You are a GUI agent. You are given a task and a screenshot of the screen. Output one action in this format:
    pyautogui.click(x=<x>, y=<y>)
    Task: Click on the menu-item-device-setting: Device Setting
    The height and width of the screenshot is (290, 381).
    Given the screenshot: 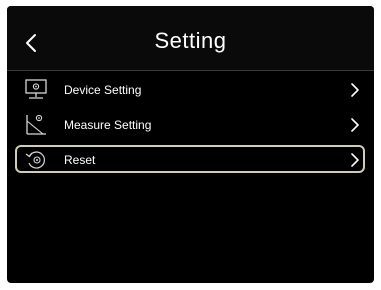 What is the action you would take?
    pyautogui.click(x=190, y=90)
    